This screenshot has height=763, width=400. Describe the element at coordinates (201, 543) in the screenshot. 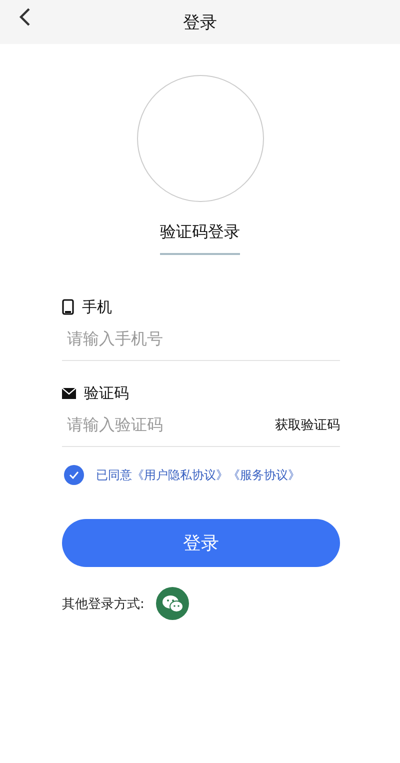

I see `login-button: 登录` at that location.